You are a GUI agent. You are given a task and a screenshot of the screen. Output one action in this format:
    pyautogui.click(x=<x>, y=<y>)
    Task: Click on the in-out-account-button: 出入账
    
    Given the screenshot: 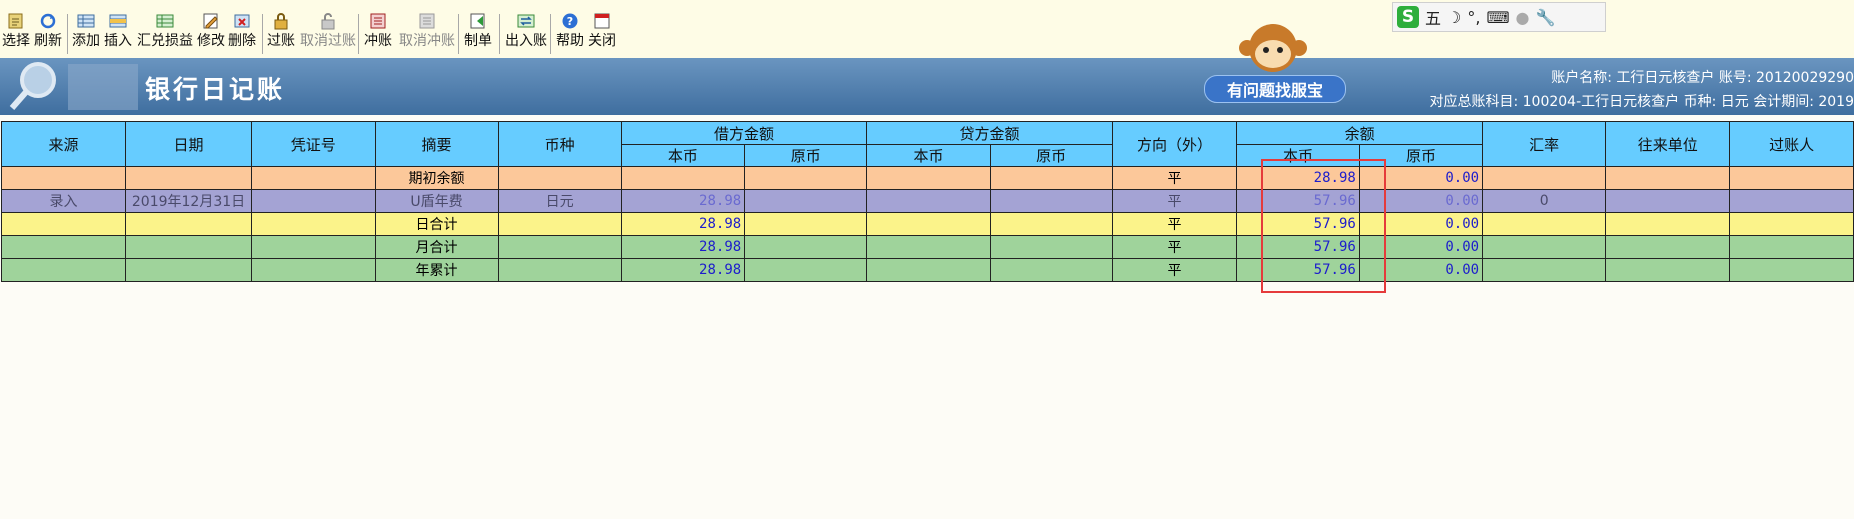 What is the action you would take?
    pyautogui.click(x=526, y=34)
    